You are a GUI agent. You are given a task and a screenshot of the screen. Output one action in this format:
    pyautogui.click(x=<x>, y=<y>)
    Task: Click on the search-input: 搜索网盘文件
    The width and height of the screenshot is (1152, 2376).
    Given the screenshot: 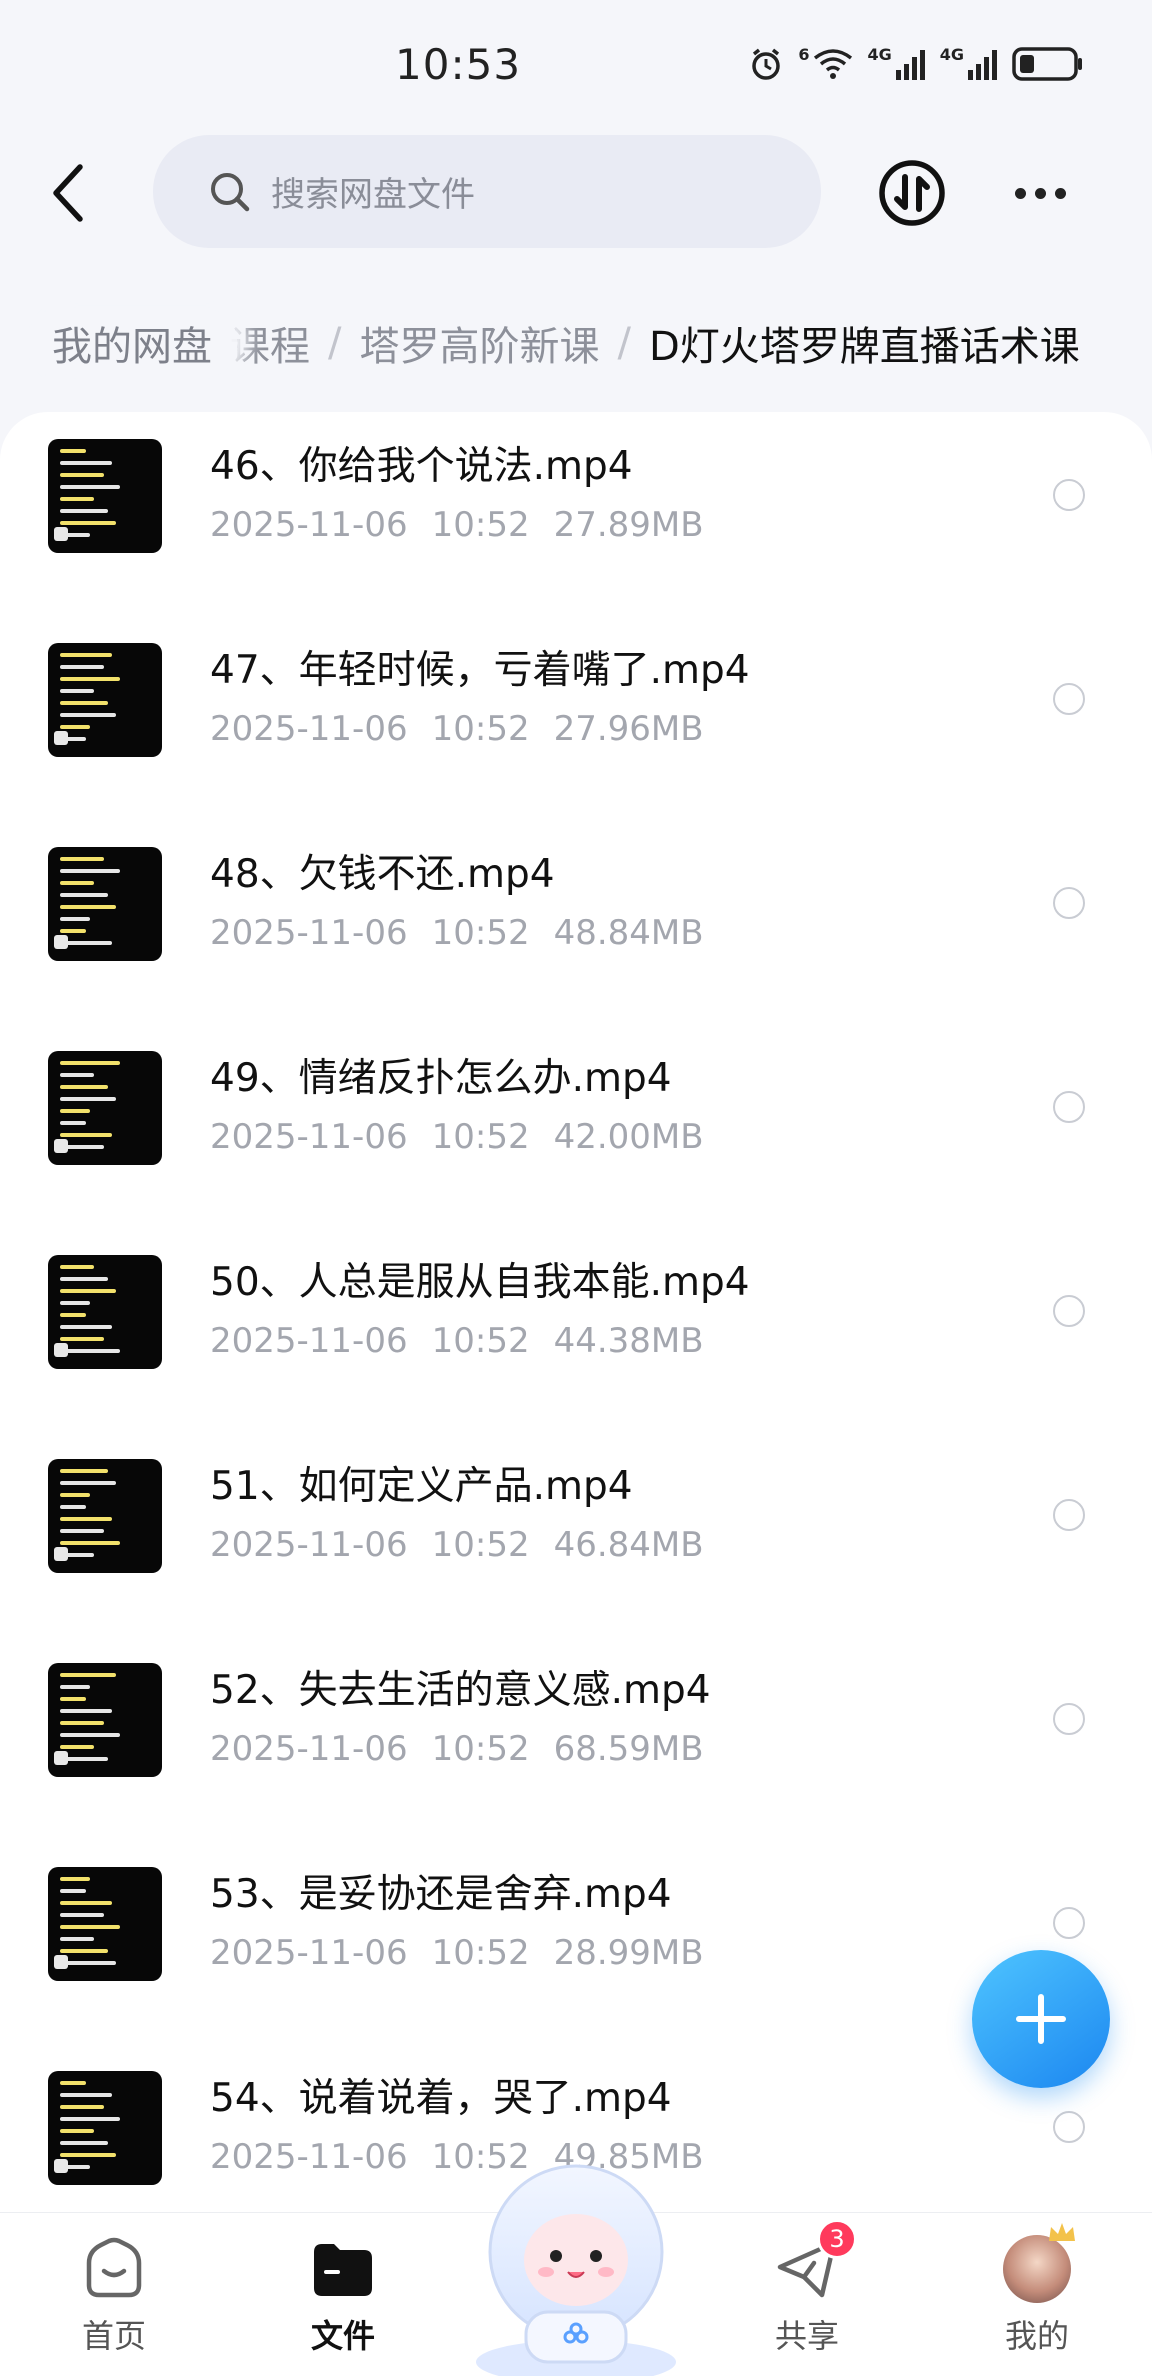 What is the action you would take?
    pyautogui.click(x=487, y=191)
    